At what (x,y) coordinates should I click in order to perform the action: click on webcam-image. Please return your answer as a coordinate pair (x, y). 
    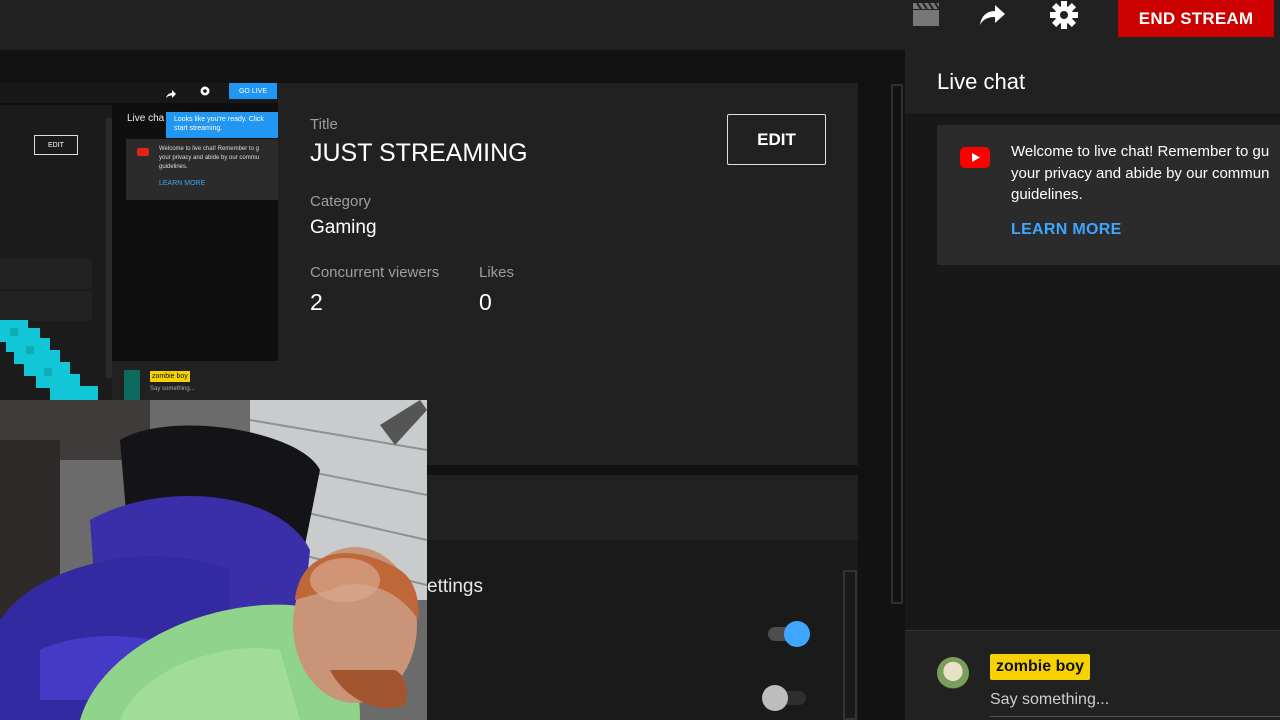
    Looking at the image, I should click on (213, 560).